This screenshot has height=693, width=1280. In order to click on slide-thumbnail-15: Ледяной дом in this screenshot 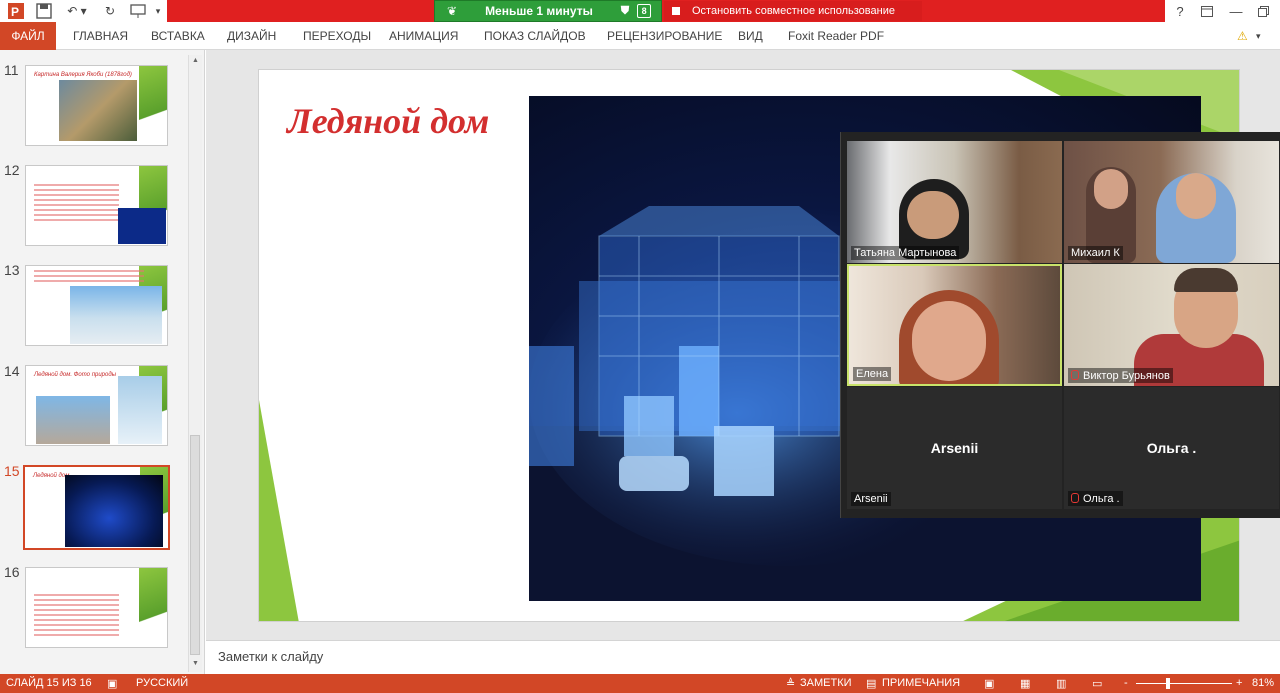, I will do `click(96, 507)`.